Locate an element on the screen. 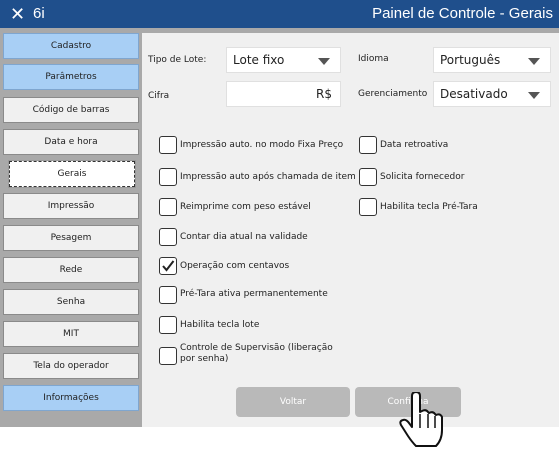 This screenshot has height=453, width=559. checkbox-solicita-fornecedor is located at coordinates (368, 177).